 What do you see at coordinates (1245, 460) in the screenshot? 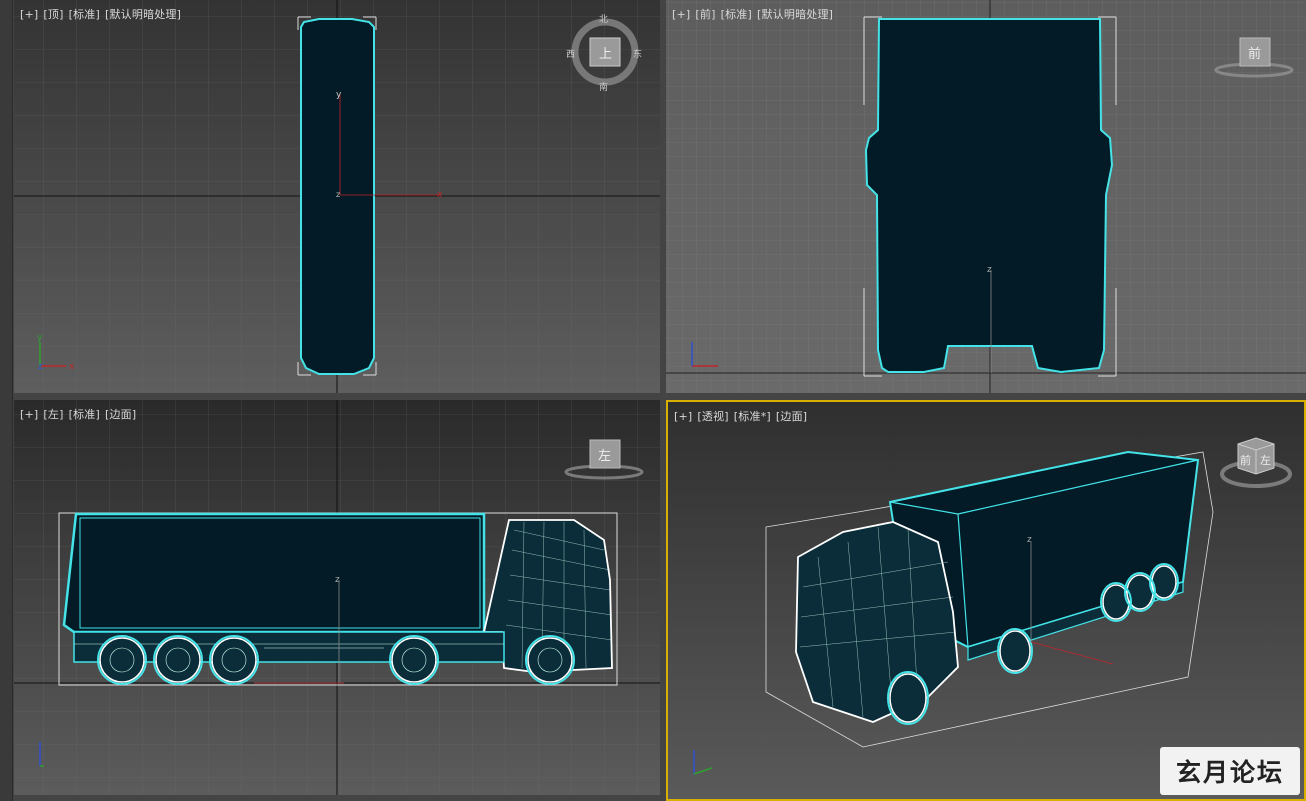
I see `viewcube-face-front: 前` at bounding box center [1245, 460].